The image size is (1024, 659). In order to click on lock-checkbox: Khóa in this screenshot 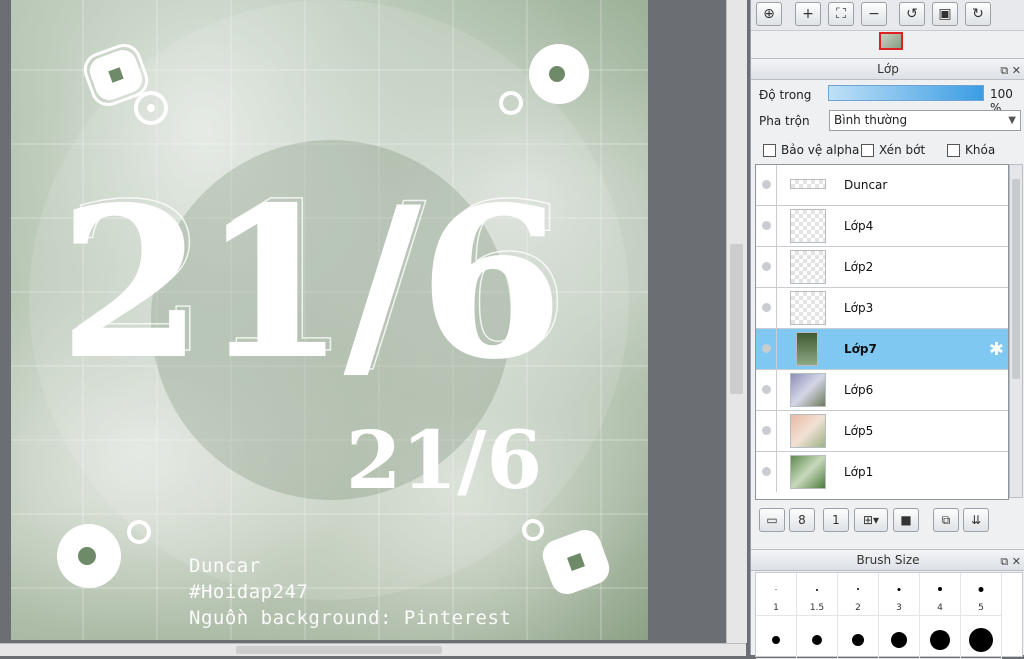, I will do `click(971, 150)`.